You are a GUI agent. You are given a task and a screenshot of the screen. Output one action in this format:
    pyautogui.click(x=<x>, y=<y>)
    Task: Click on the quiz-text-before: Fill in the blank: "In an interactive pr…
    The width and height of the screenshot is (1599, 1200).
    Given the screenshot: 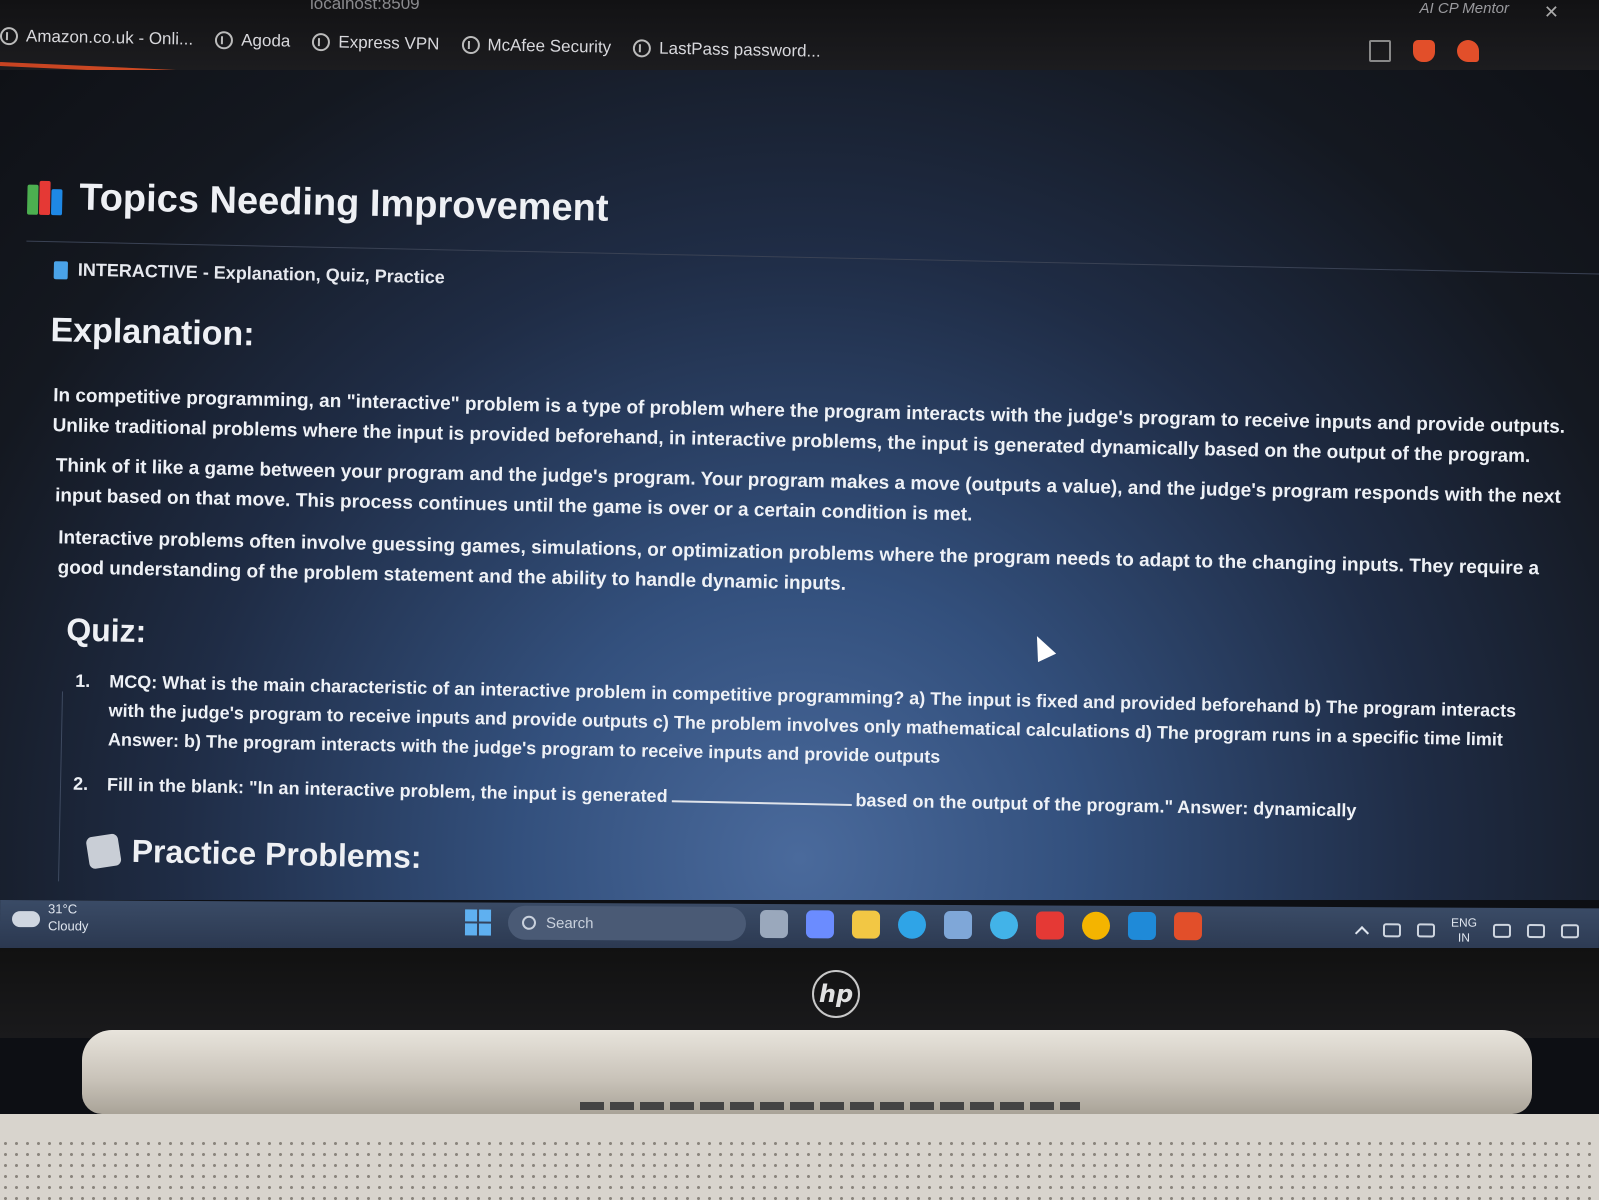 What is the action you would take?
    pyautogui.click(x=387, y=790)
    